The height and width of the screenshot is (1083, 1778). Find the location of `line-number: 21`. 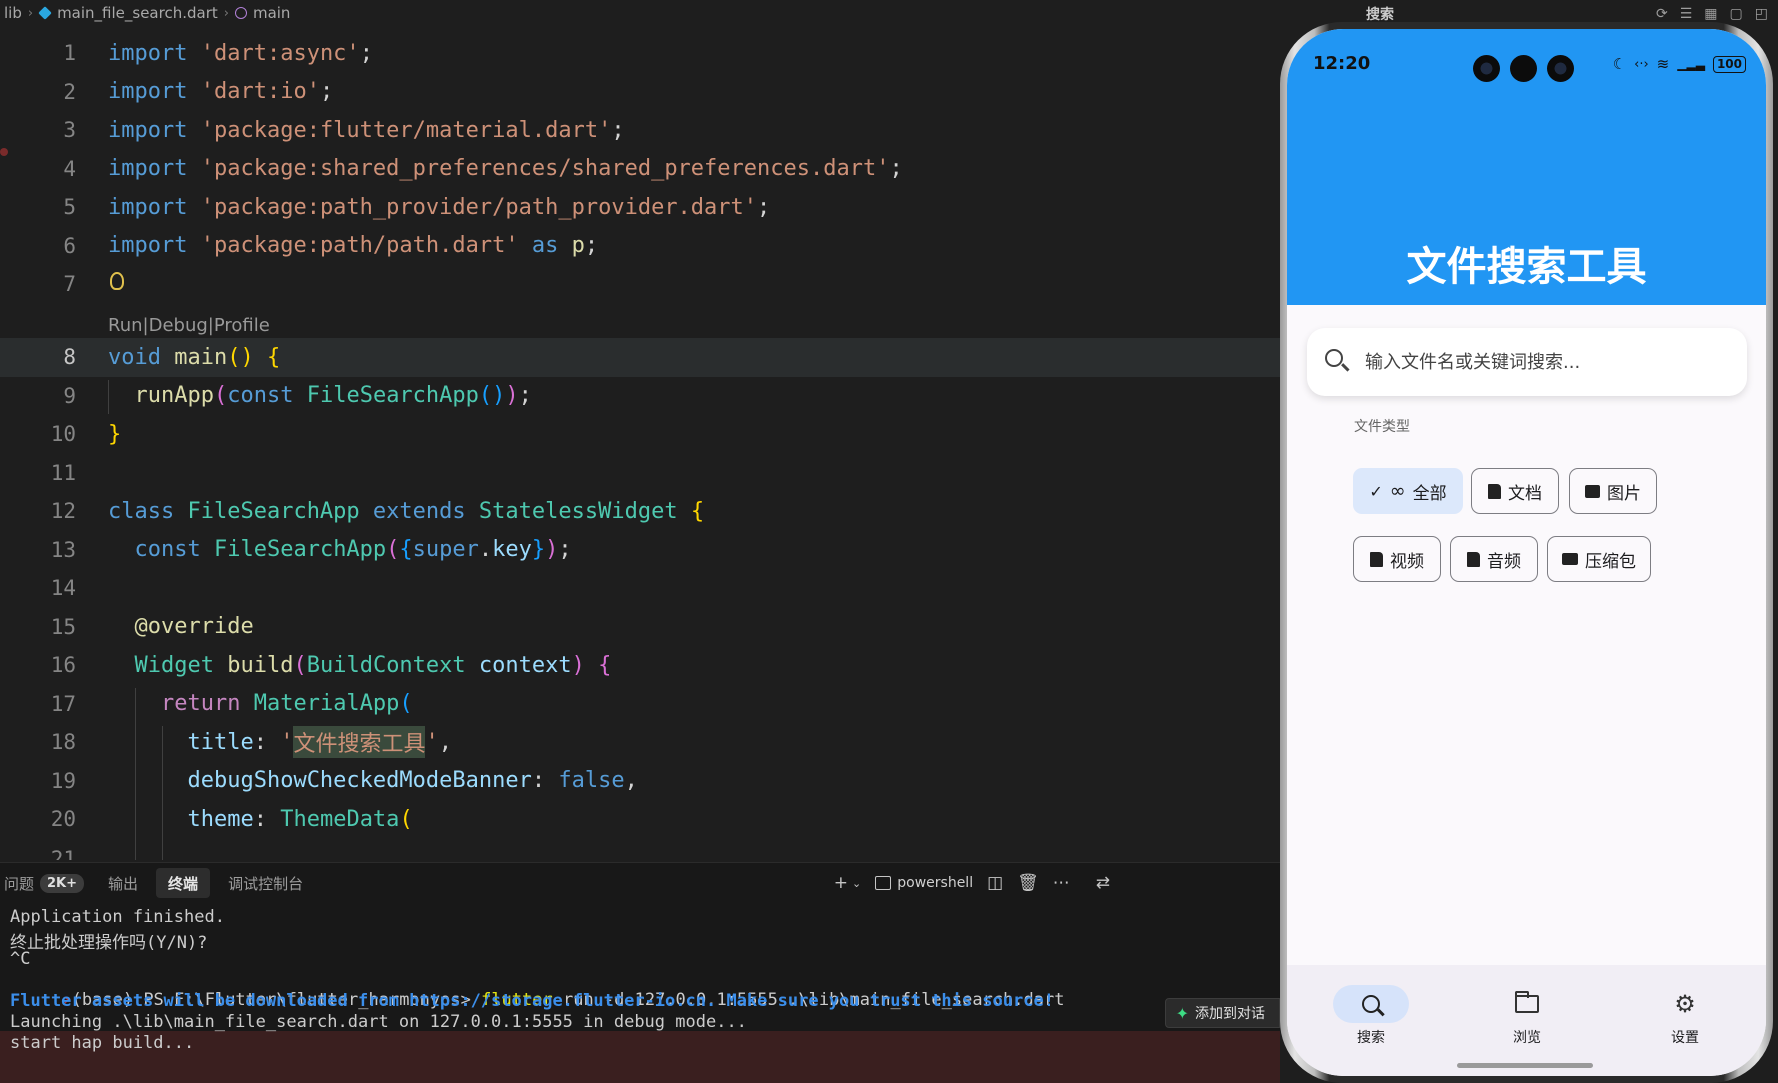

line-number: 21 is located at coordinates (63, 853).